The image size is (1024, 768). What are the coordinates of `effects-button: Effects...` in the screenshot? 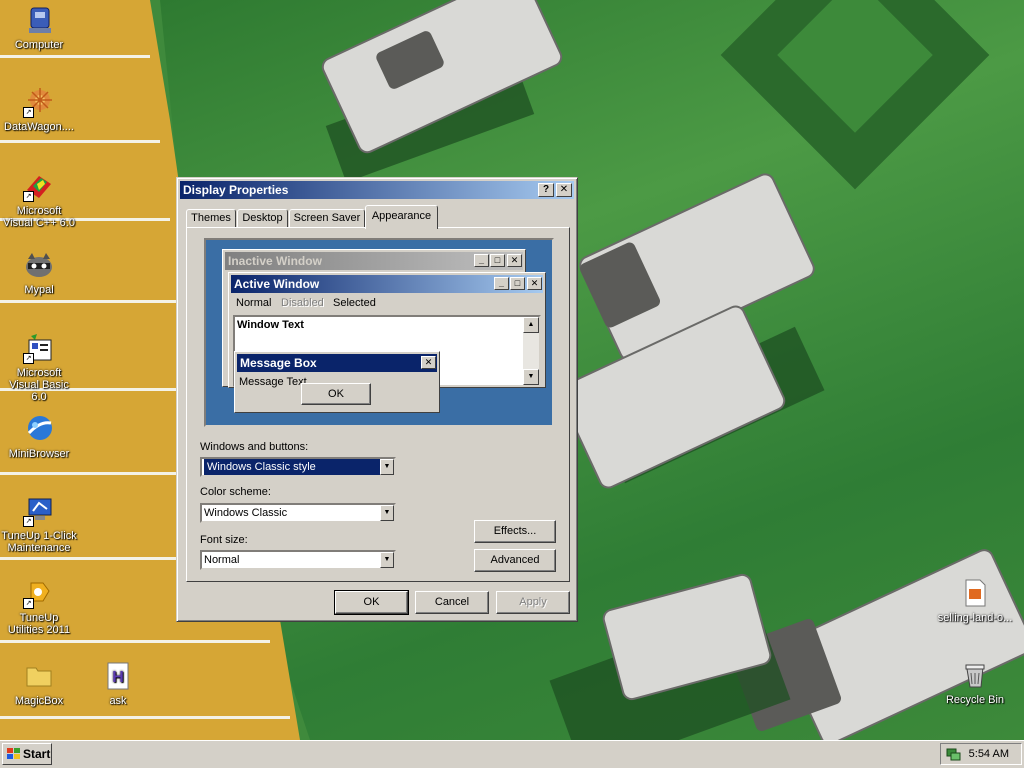 It's located at (515, 531).